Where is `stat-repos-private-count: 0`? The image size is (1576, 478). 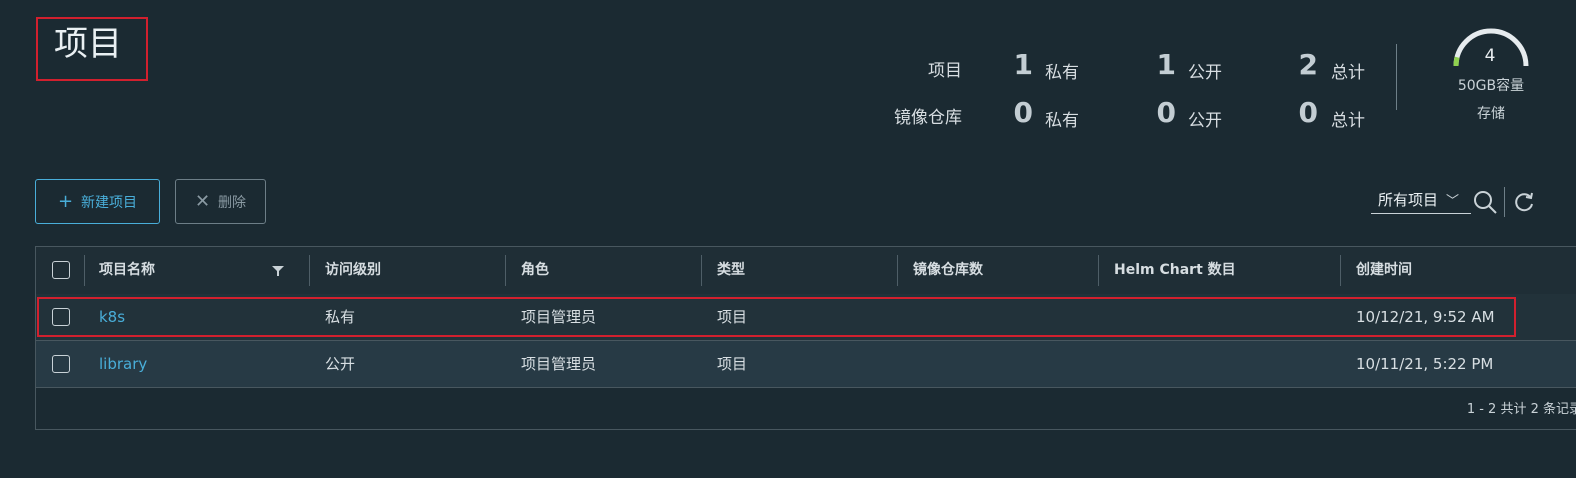
stat-repos-private-count: 0 is located at coordinates (1023, 112).